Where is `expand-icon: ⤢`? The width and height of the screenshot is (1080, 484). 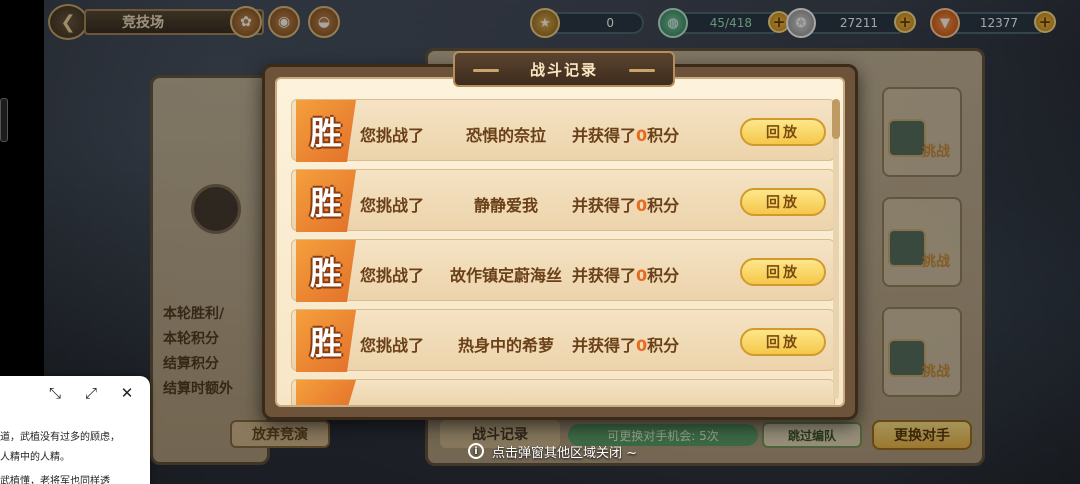 expand-icon: ⤢ is located at coordinates (91, 393).